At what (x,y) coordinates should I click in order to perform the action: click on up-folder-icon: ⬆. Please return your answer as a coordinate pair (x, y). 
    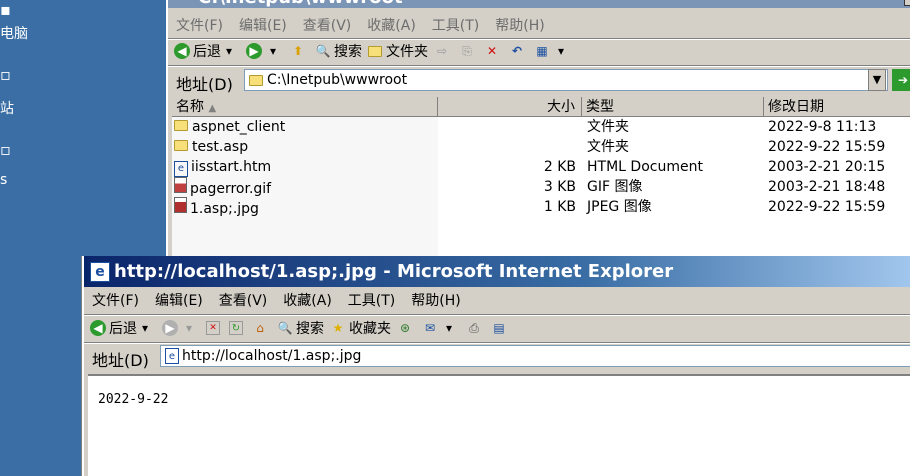
    Looking at the image, I should click on (298, 51).